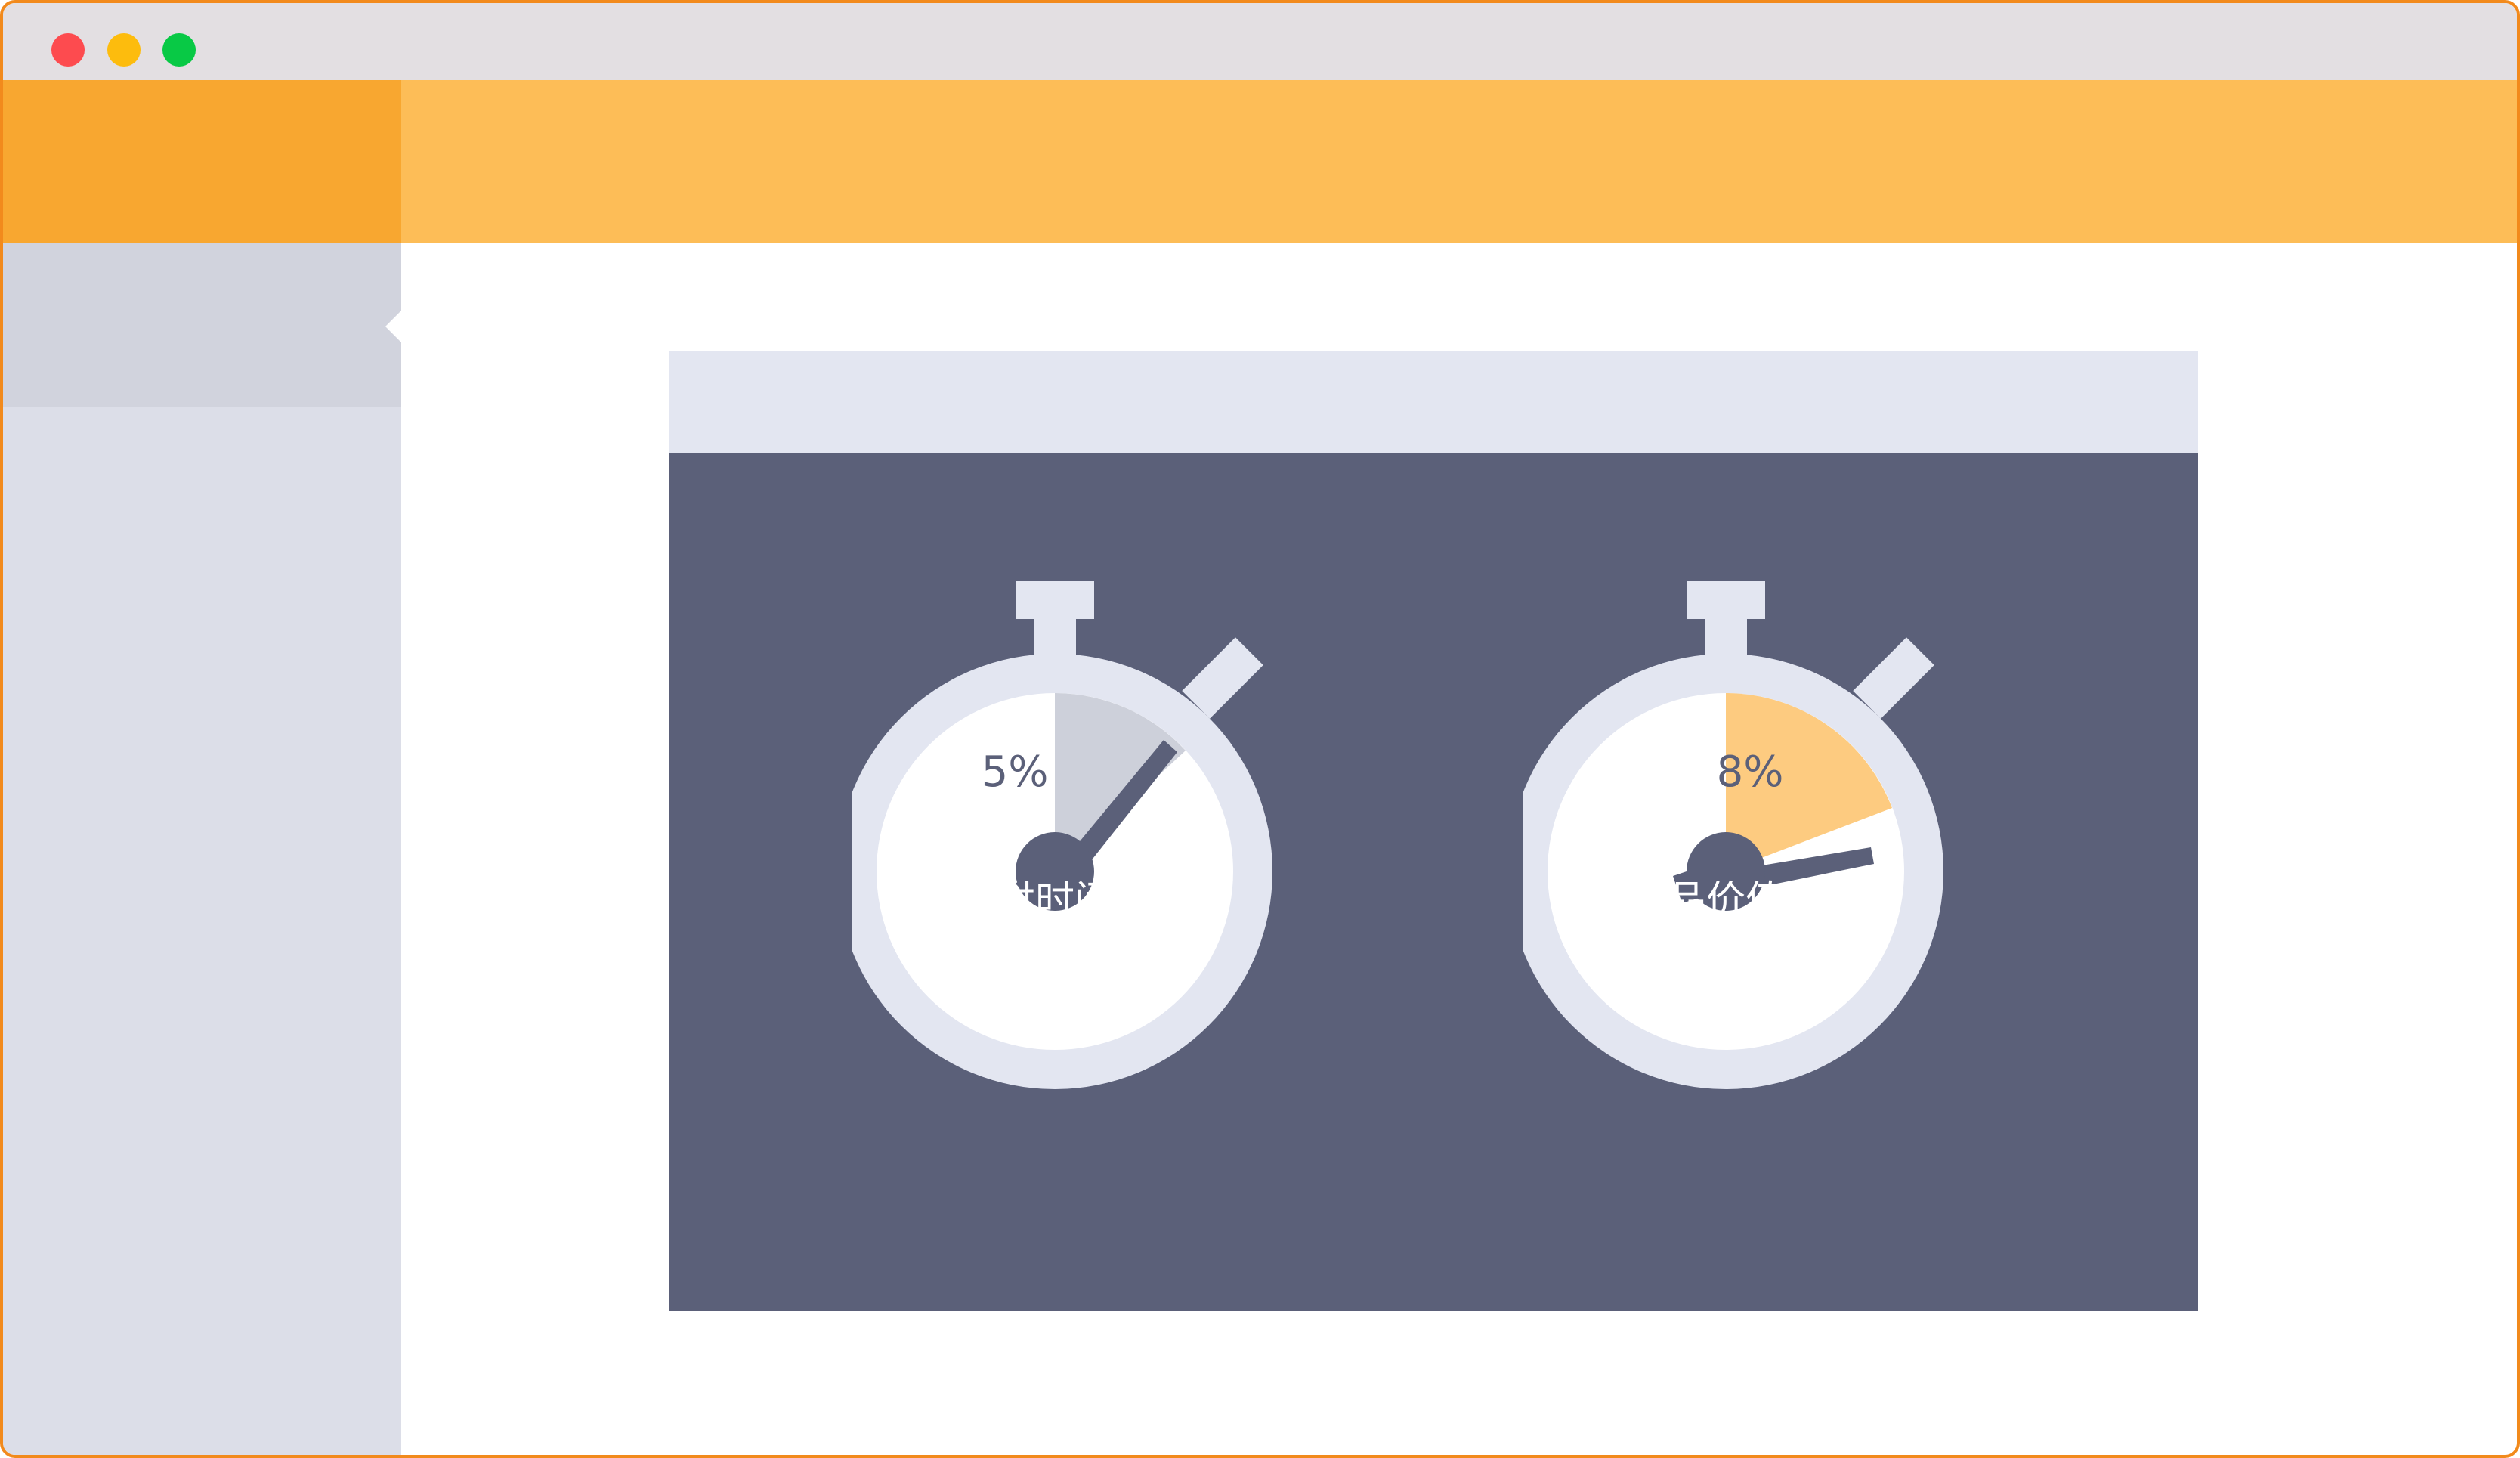 The image size is (2520, 1458). I want to click on header-bar, so click(1459, 161).